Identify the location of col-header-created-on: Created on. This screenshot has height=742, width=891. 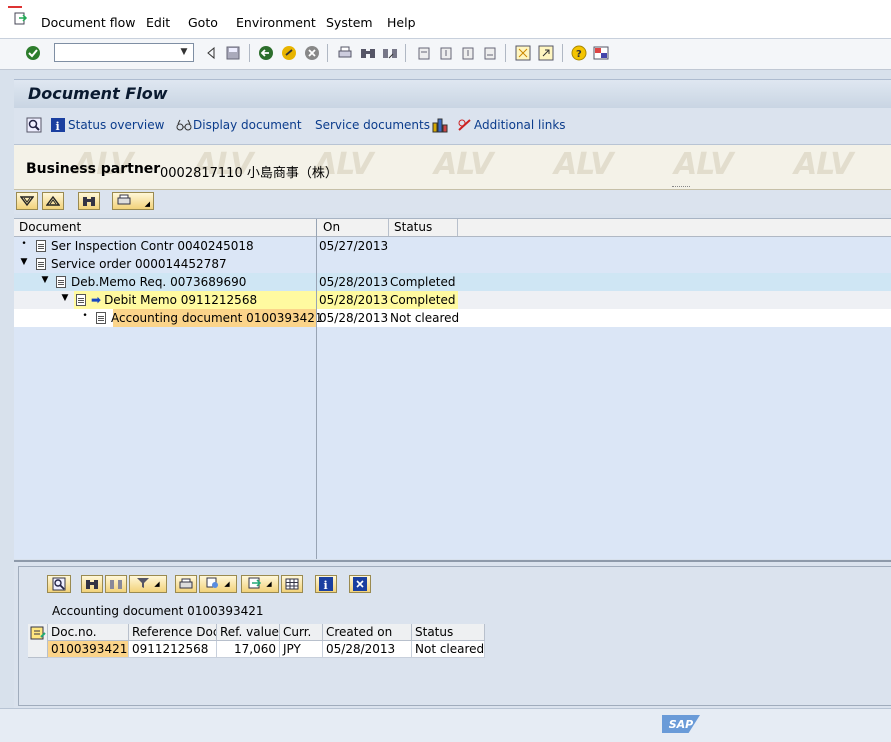
(367, 632).